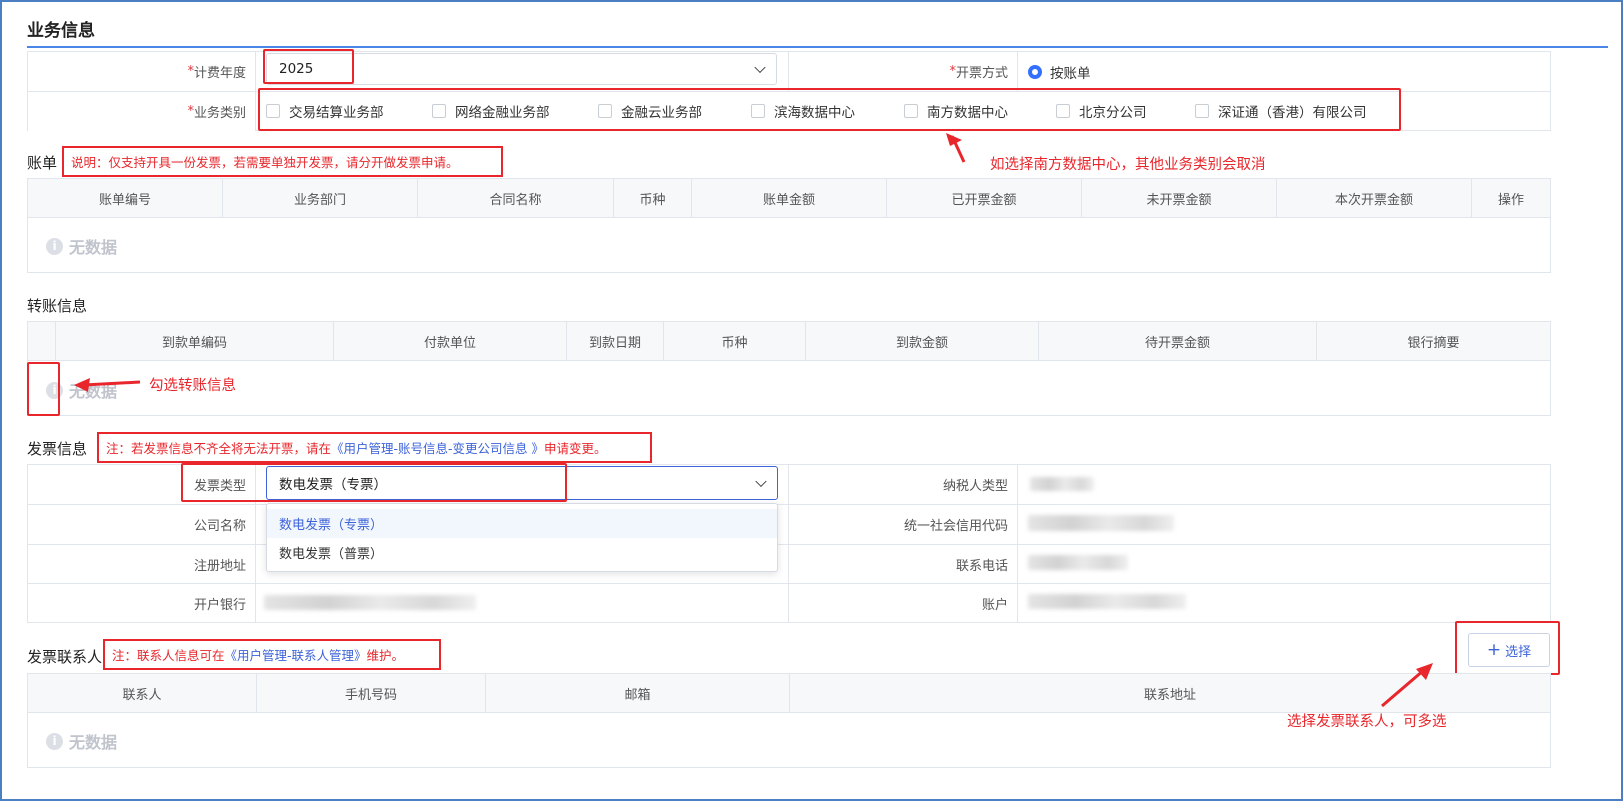  What do you see at coordinates (1062, 484) in the screenshot?
I see `taxpayer-value-redacted` at bounding box center [1062, 484].